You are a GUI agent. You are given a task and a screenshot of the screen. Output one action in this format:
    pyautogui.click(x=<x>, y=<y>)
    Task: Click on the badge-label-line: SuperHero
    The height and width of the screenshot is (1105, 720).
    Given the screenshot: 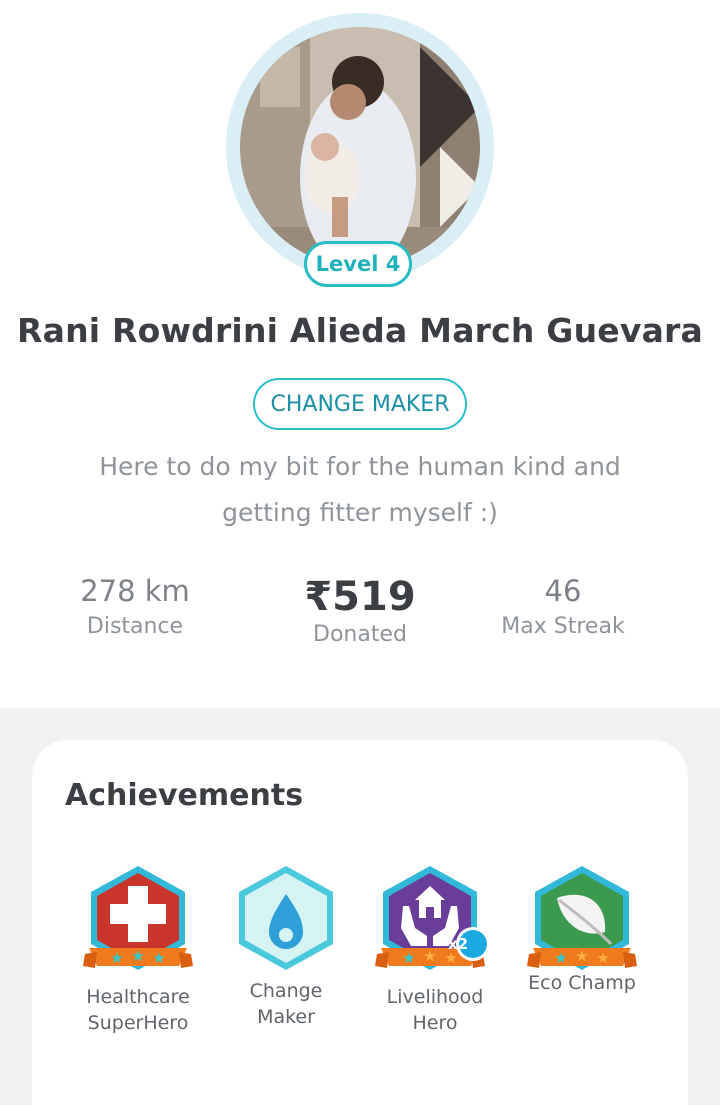 What is the action you would take?
    pyautogui.click(x=138, y=1023)
    